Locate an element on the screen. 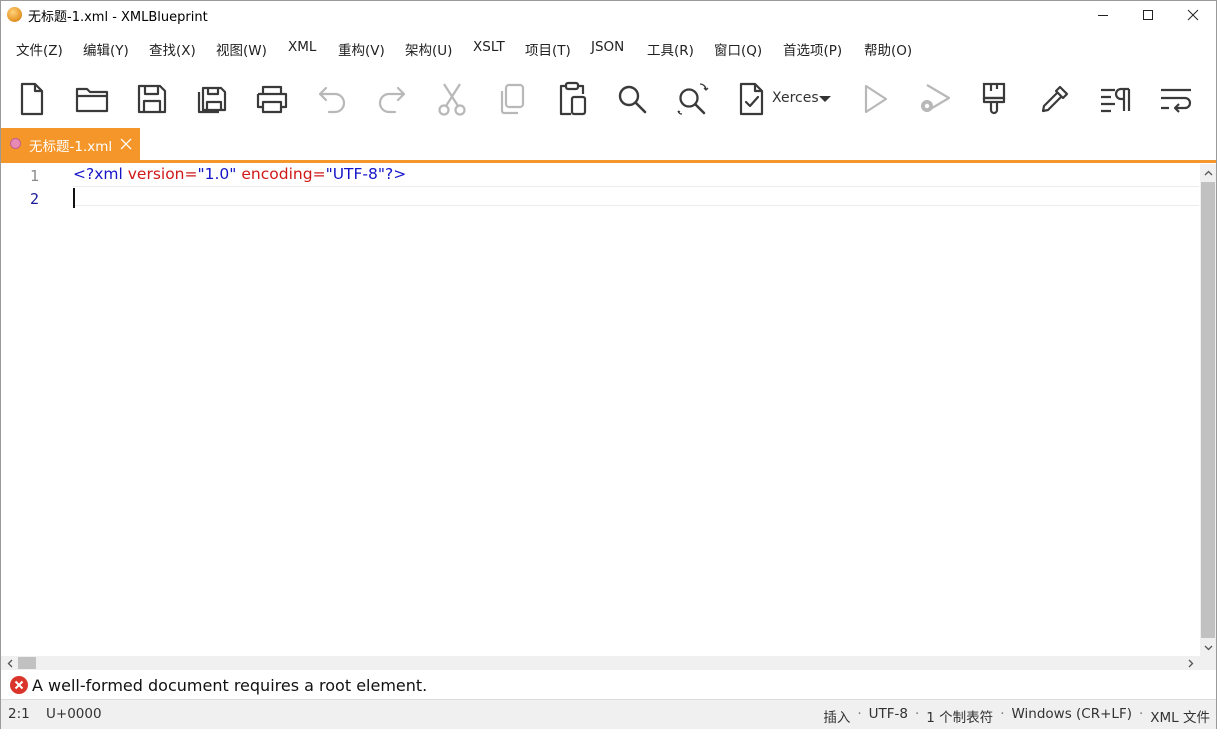 The image size is (1217, 729). menu-xslt: XSLT is located at coordinates (489, 47).